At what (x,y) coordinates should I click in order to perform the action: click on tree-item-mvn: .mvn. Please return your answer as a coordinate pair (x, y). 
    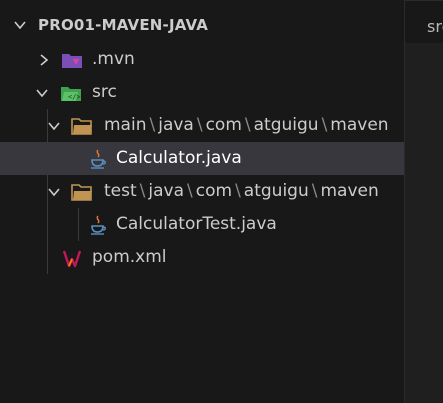
    Looking at the image, I should click on (202, 59).